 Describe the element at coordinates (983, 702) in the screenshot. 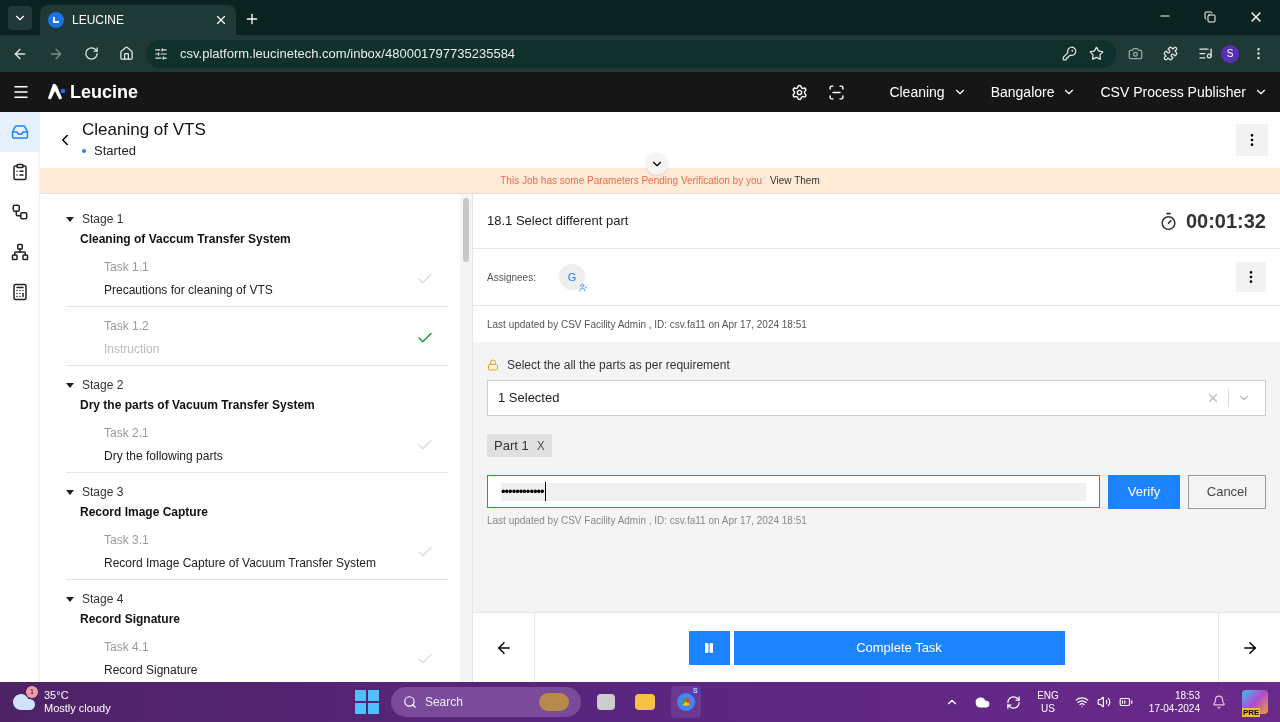

I see `cloud-icon` at that location.